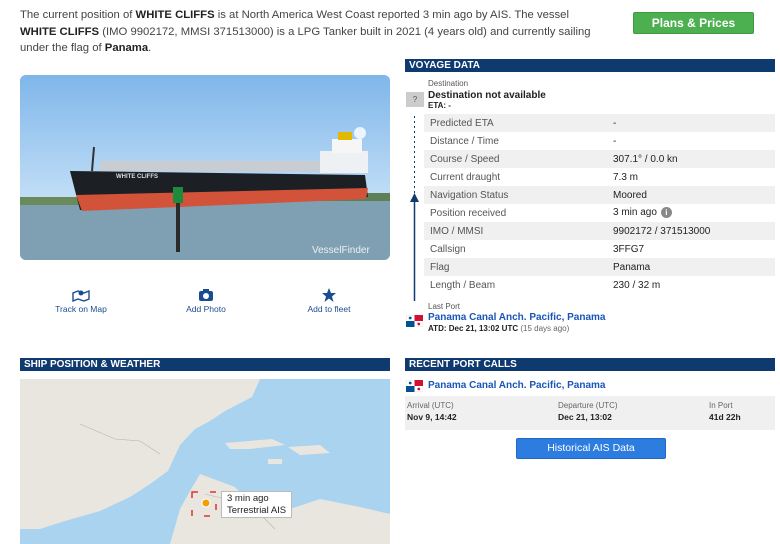 The image size is (780, 544). What do you see at coordinates (78, 15) in the screenshot?
I see `intro-text-1: The current position of` at bounding box center [78, 15].